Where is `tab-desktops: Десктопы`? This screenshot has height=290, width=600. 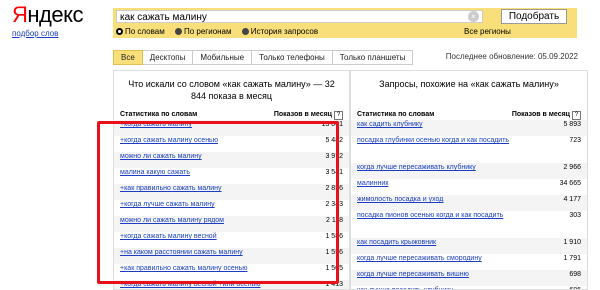 tab-desktops: Десктопы is located at coordinates (168, 57).